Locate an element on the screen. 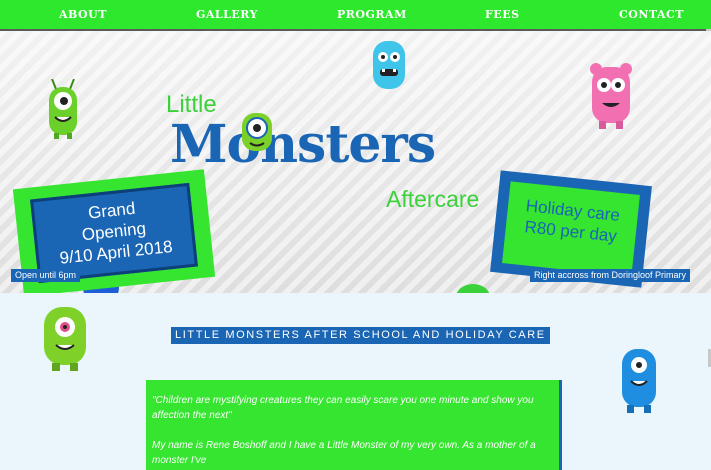  green-monster-head-icon is located at coordinates (473, 288).